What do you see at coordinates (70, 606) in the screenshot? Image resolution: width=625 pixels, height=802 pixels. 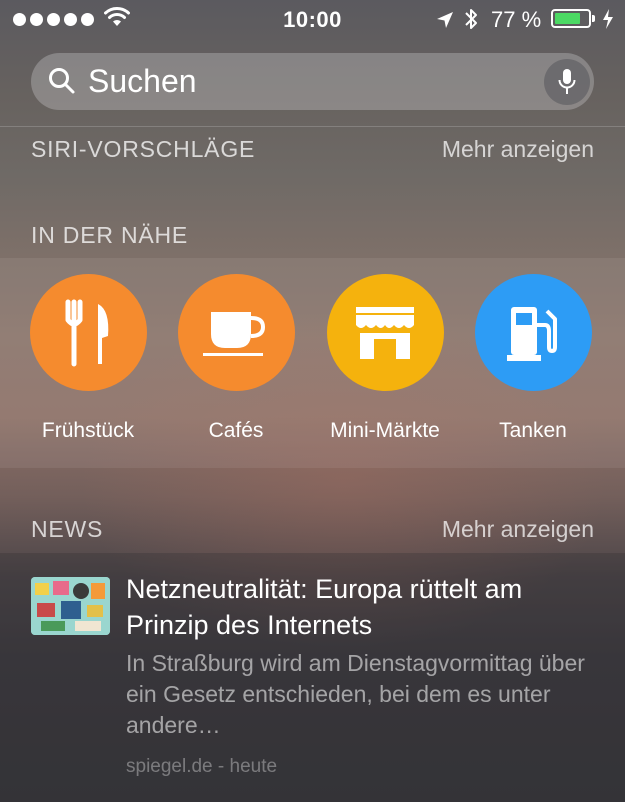 I see `news-thumbnail-image` at bounding box center [70, 606].